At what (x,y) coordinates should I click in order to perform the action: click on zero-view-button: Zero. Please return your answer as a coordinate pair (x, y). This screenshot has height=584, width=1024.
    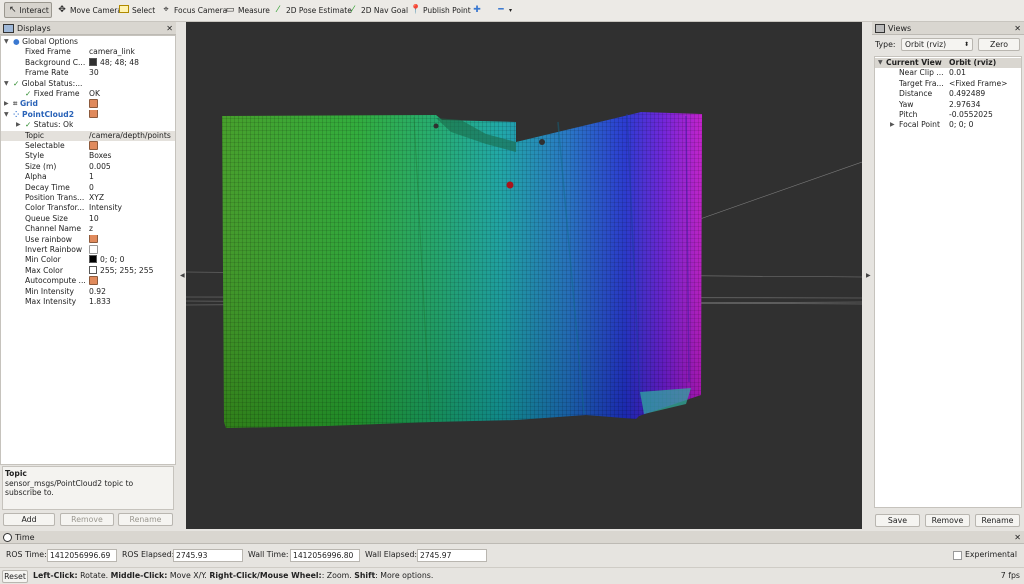
    Looking at the image, I should click on (999, 44).